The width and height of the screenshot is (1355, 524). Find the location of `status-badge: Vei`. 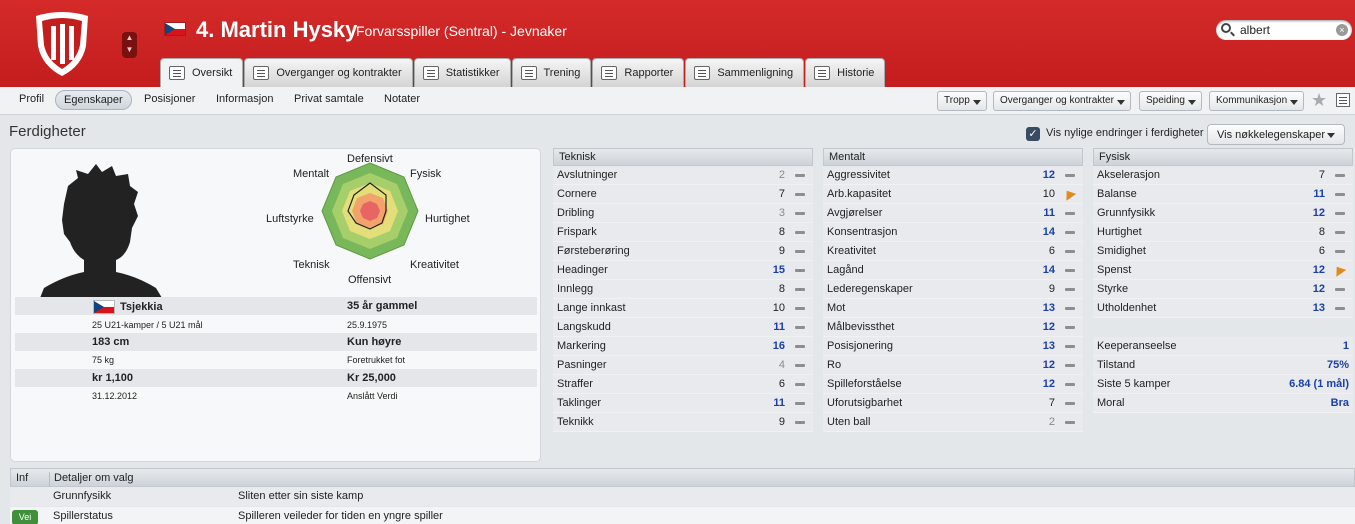

status-badge: Vei is located at coordinates (25, 517).